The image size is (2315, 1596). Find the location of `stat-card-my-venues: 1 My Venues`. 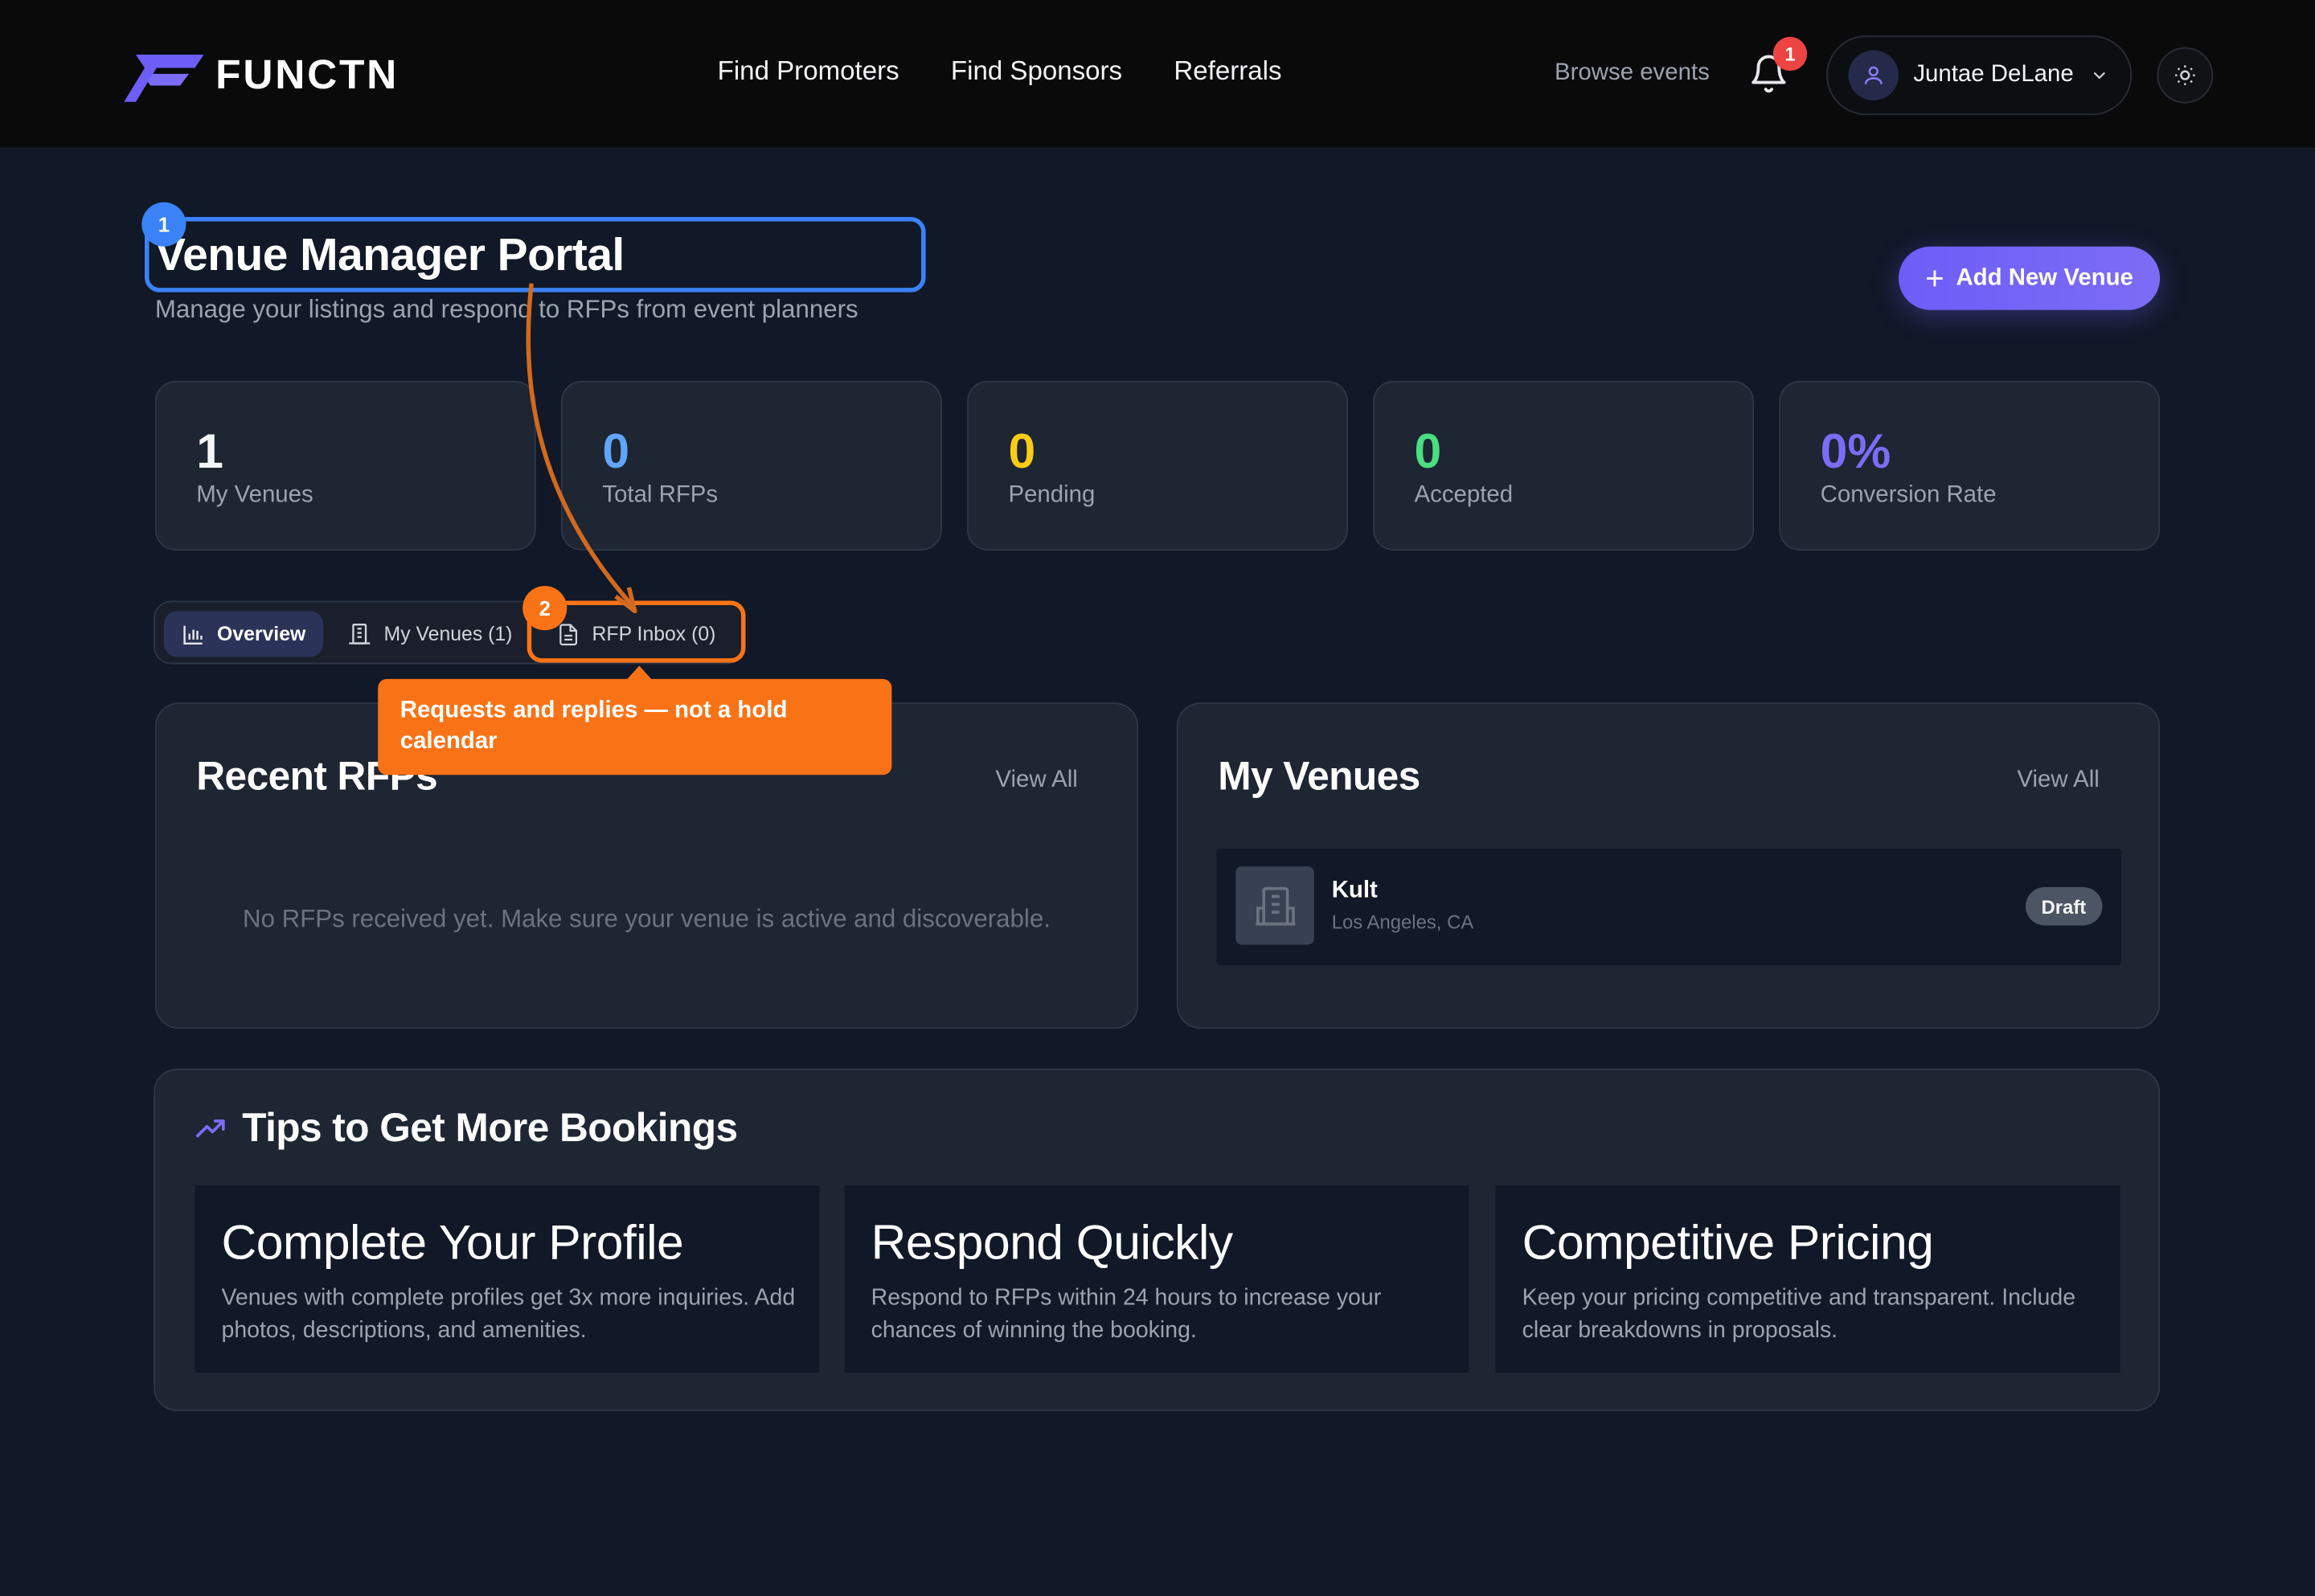

stat-card-my-venues: 1 My Venues is located at coordinates (345, 465).